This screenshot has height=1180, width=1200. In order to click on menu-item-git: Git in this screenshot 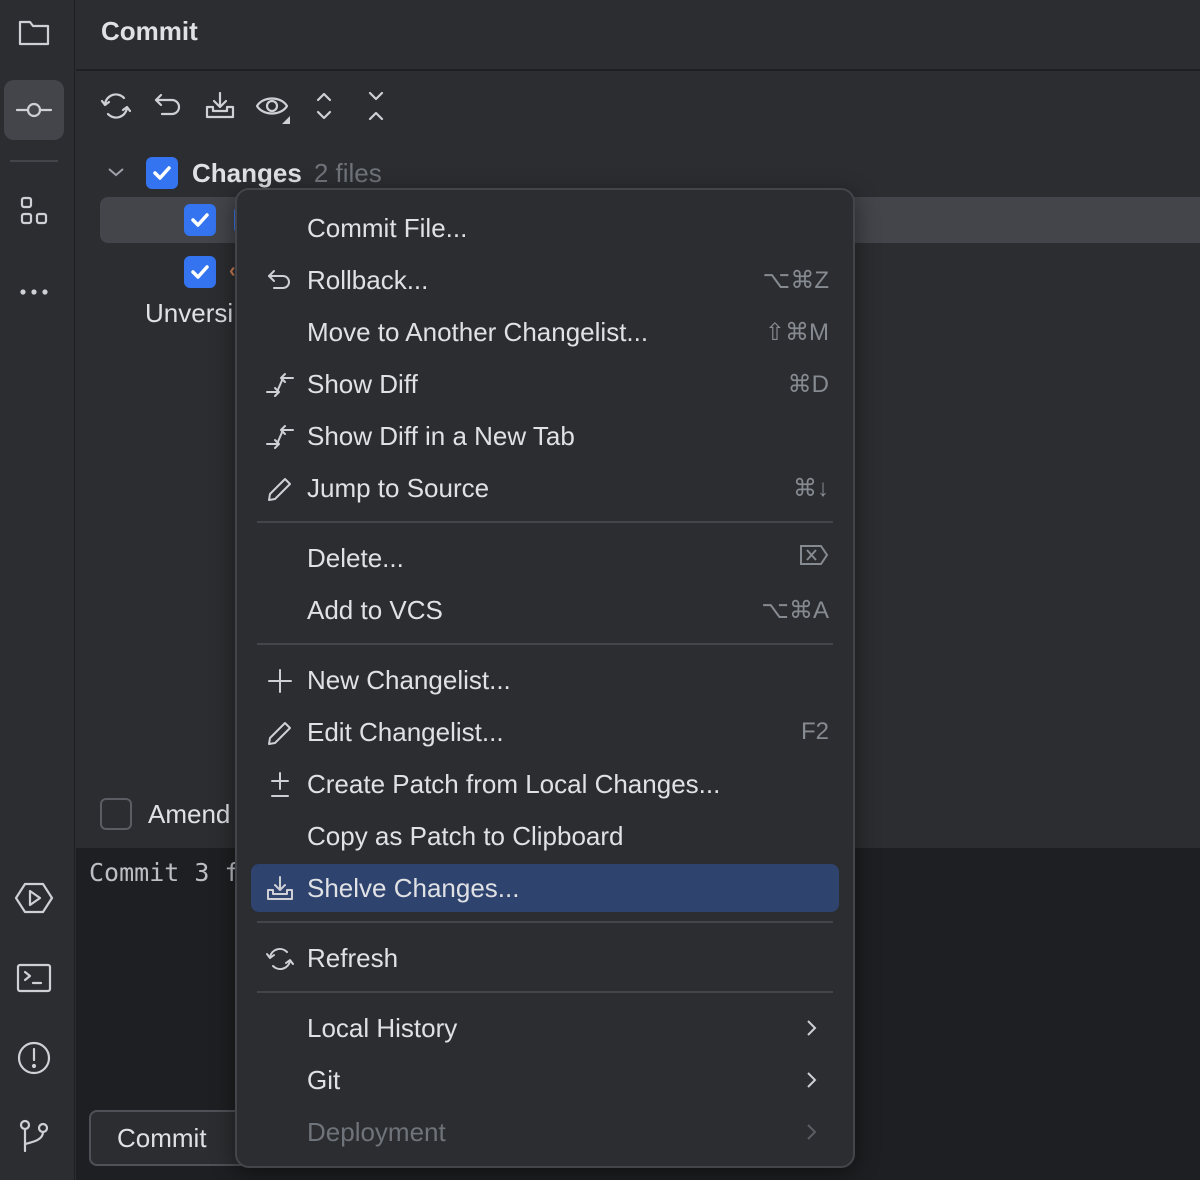, I will do `click(545, 1080)`.